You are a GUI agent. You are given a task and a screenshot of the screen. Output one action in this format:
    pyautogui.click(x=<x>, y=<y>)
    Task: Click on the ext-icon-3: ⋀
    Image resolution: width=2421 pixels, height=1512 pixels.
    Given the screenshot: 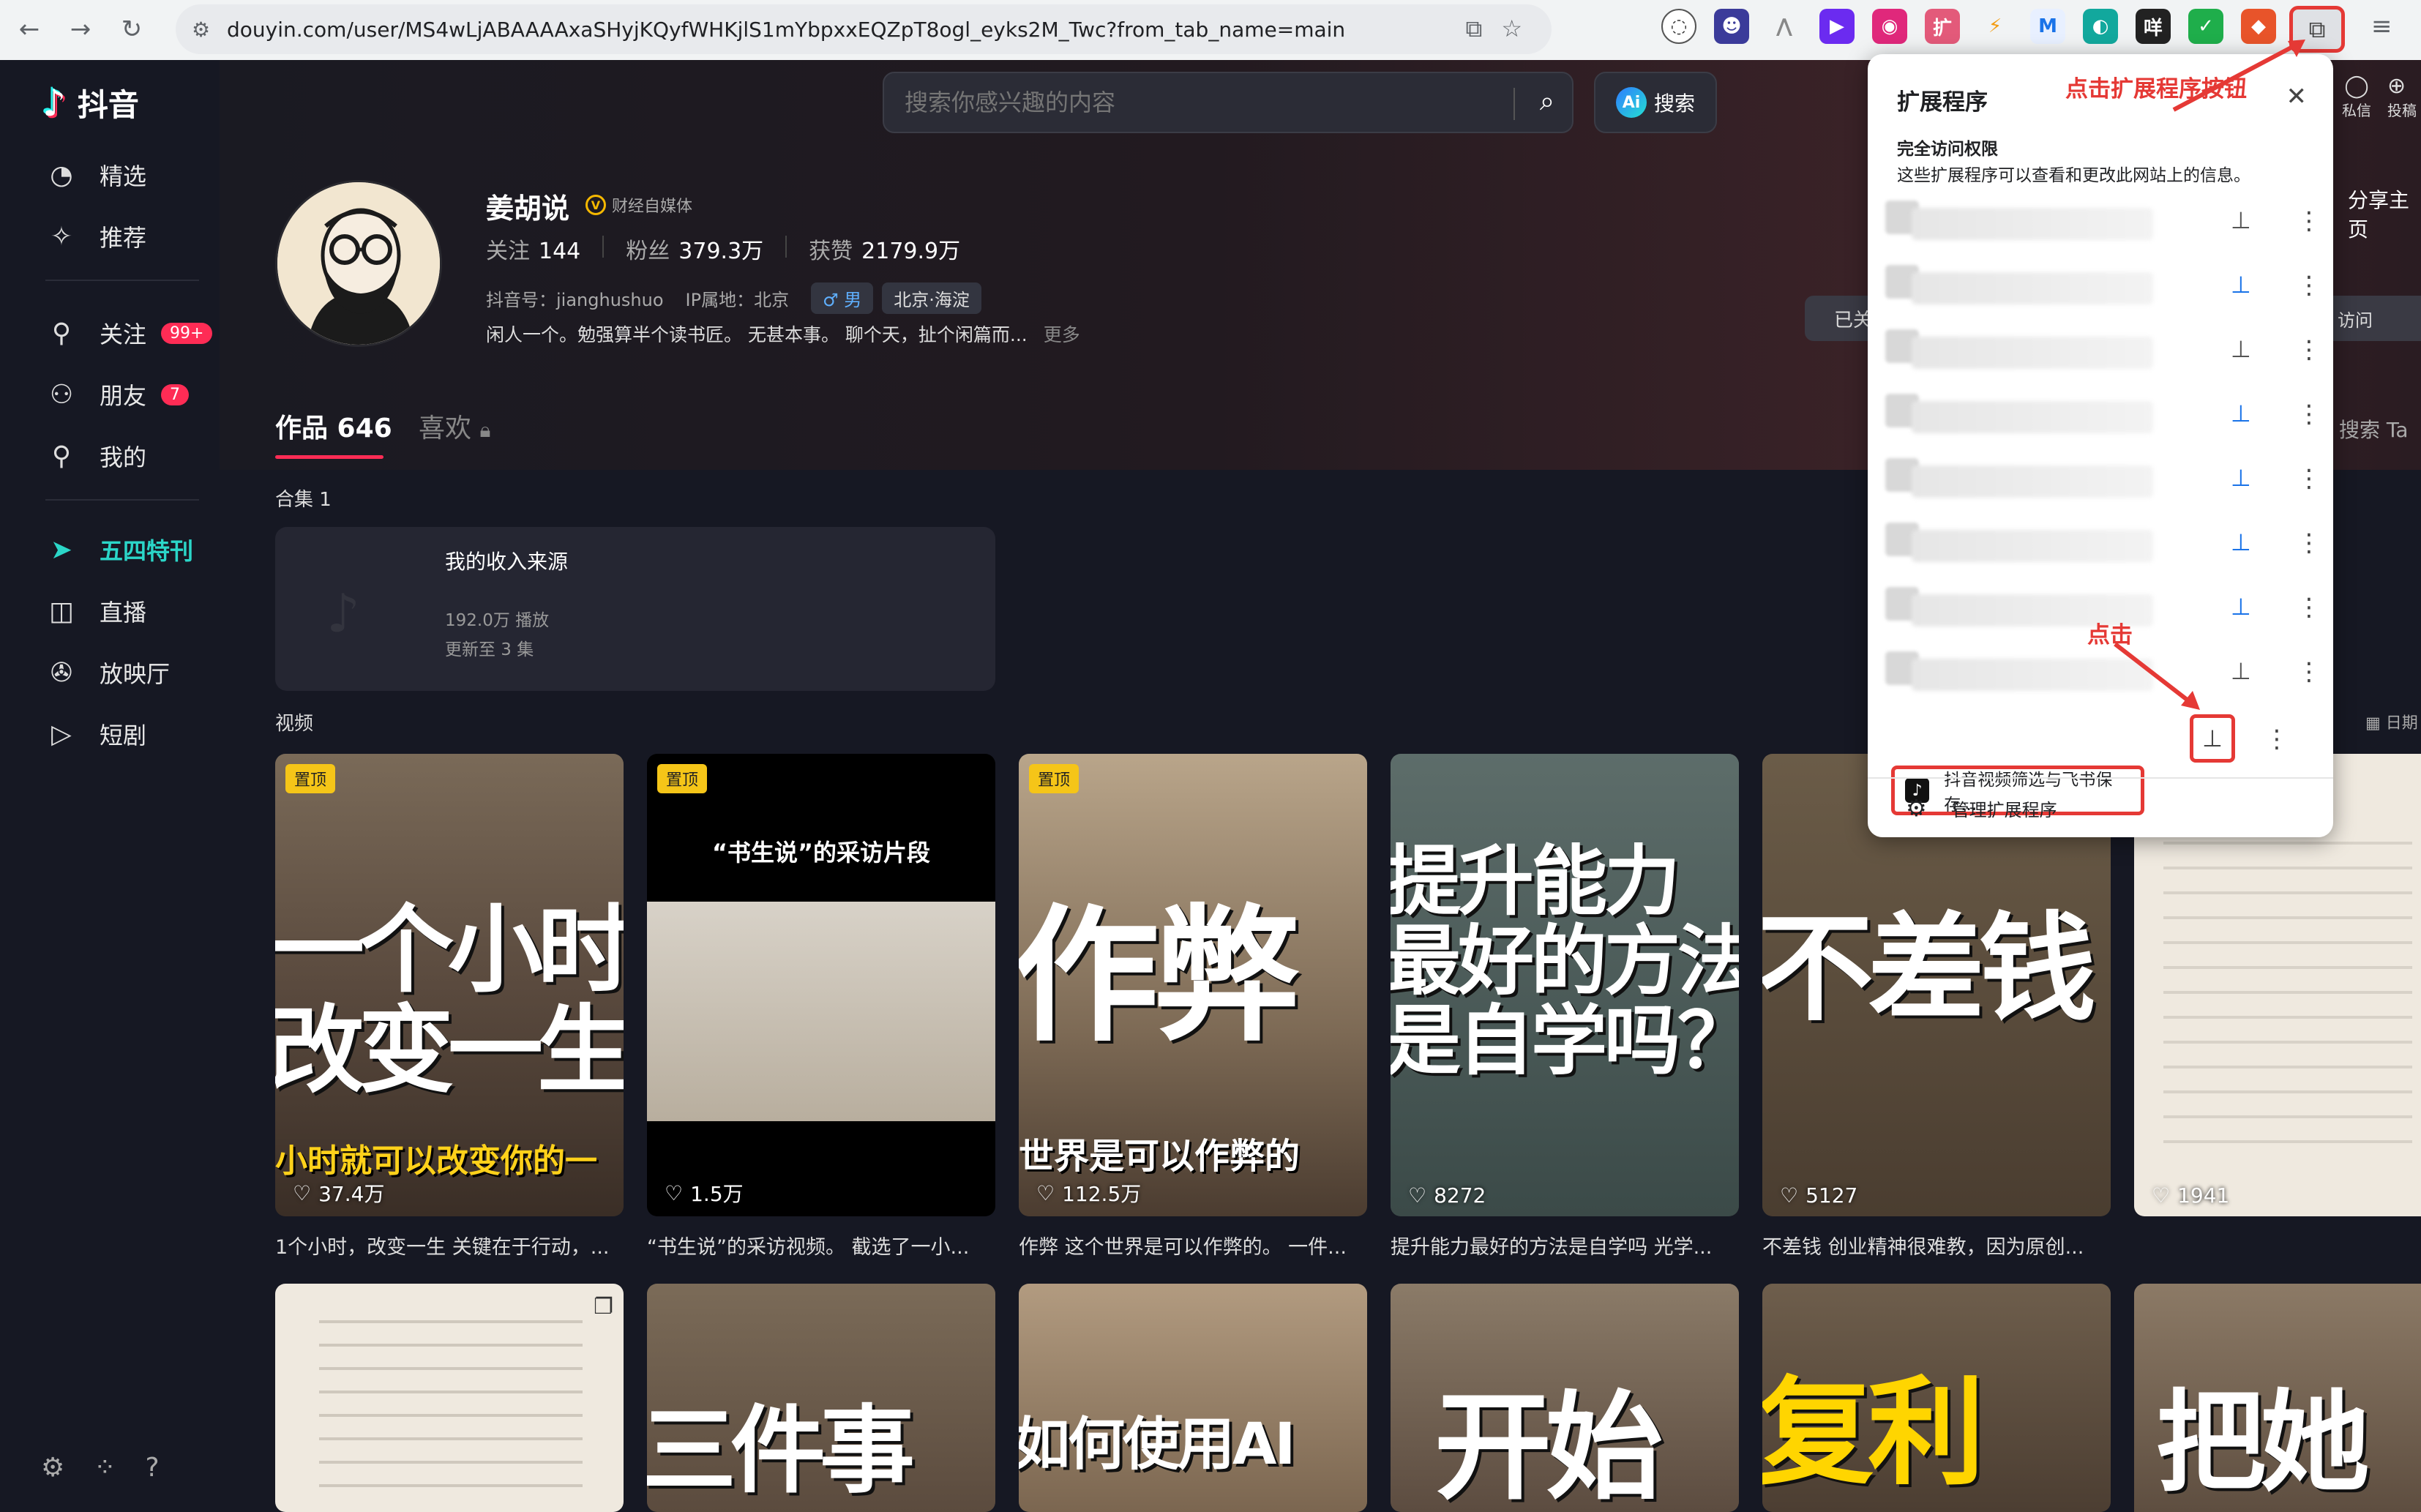 What is the action you would take?
    pyautogui.click(x=1784, y=26)
    